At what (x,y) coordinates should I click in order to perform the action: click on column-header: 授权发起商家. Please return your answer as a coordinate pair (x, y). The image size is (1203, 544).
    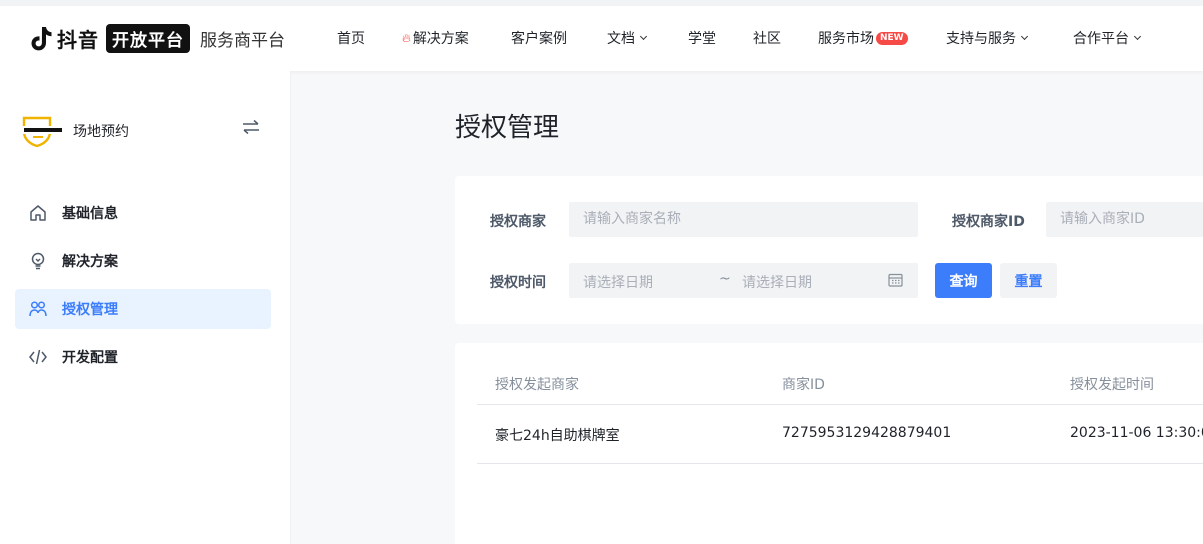
    Looking at the image, I should click on (537, 385).